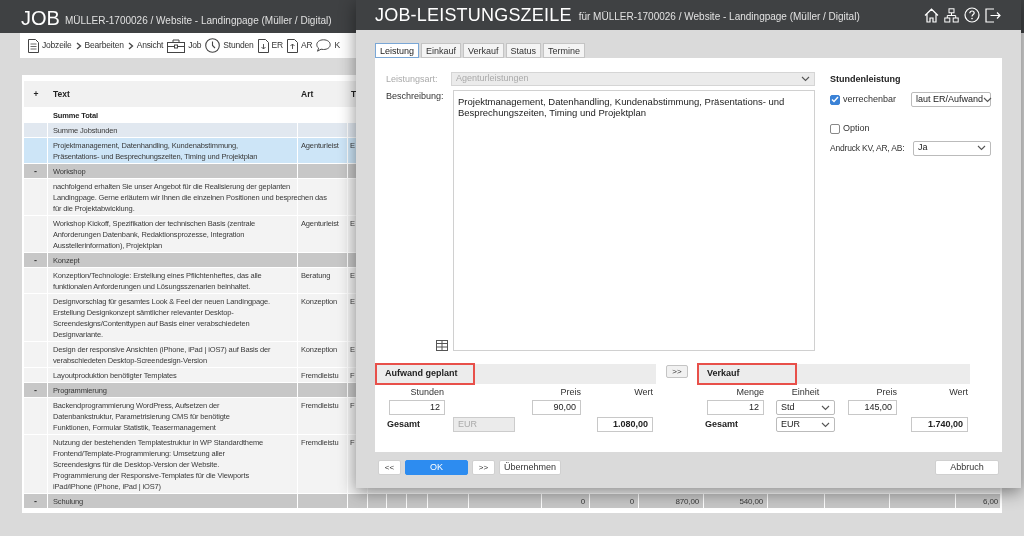  Describe the element at coordinates (425, 374) in the screenshot. I see `section-heading: Aufwand geplant` at that location.